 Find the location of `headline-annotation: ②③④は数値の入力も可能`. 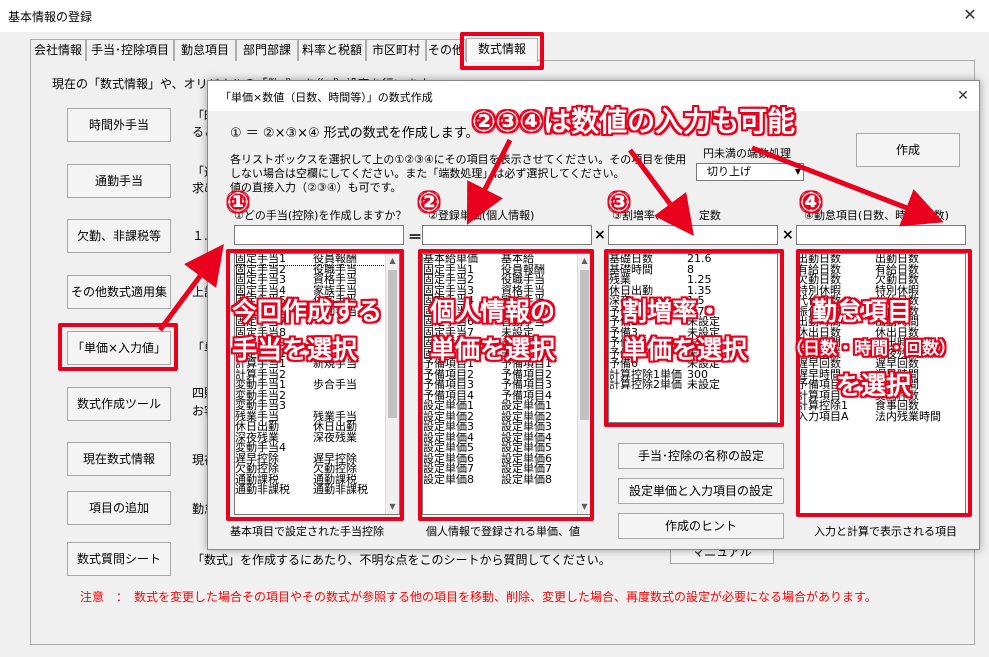

headline-annotation: ②③④は数値の入力も可能 is located at coordinates (634, 121).